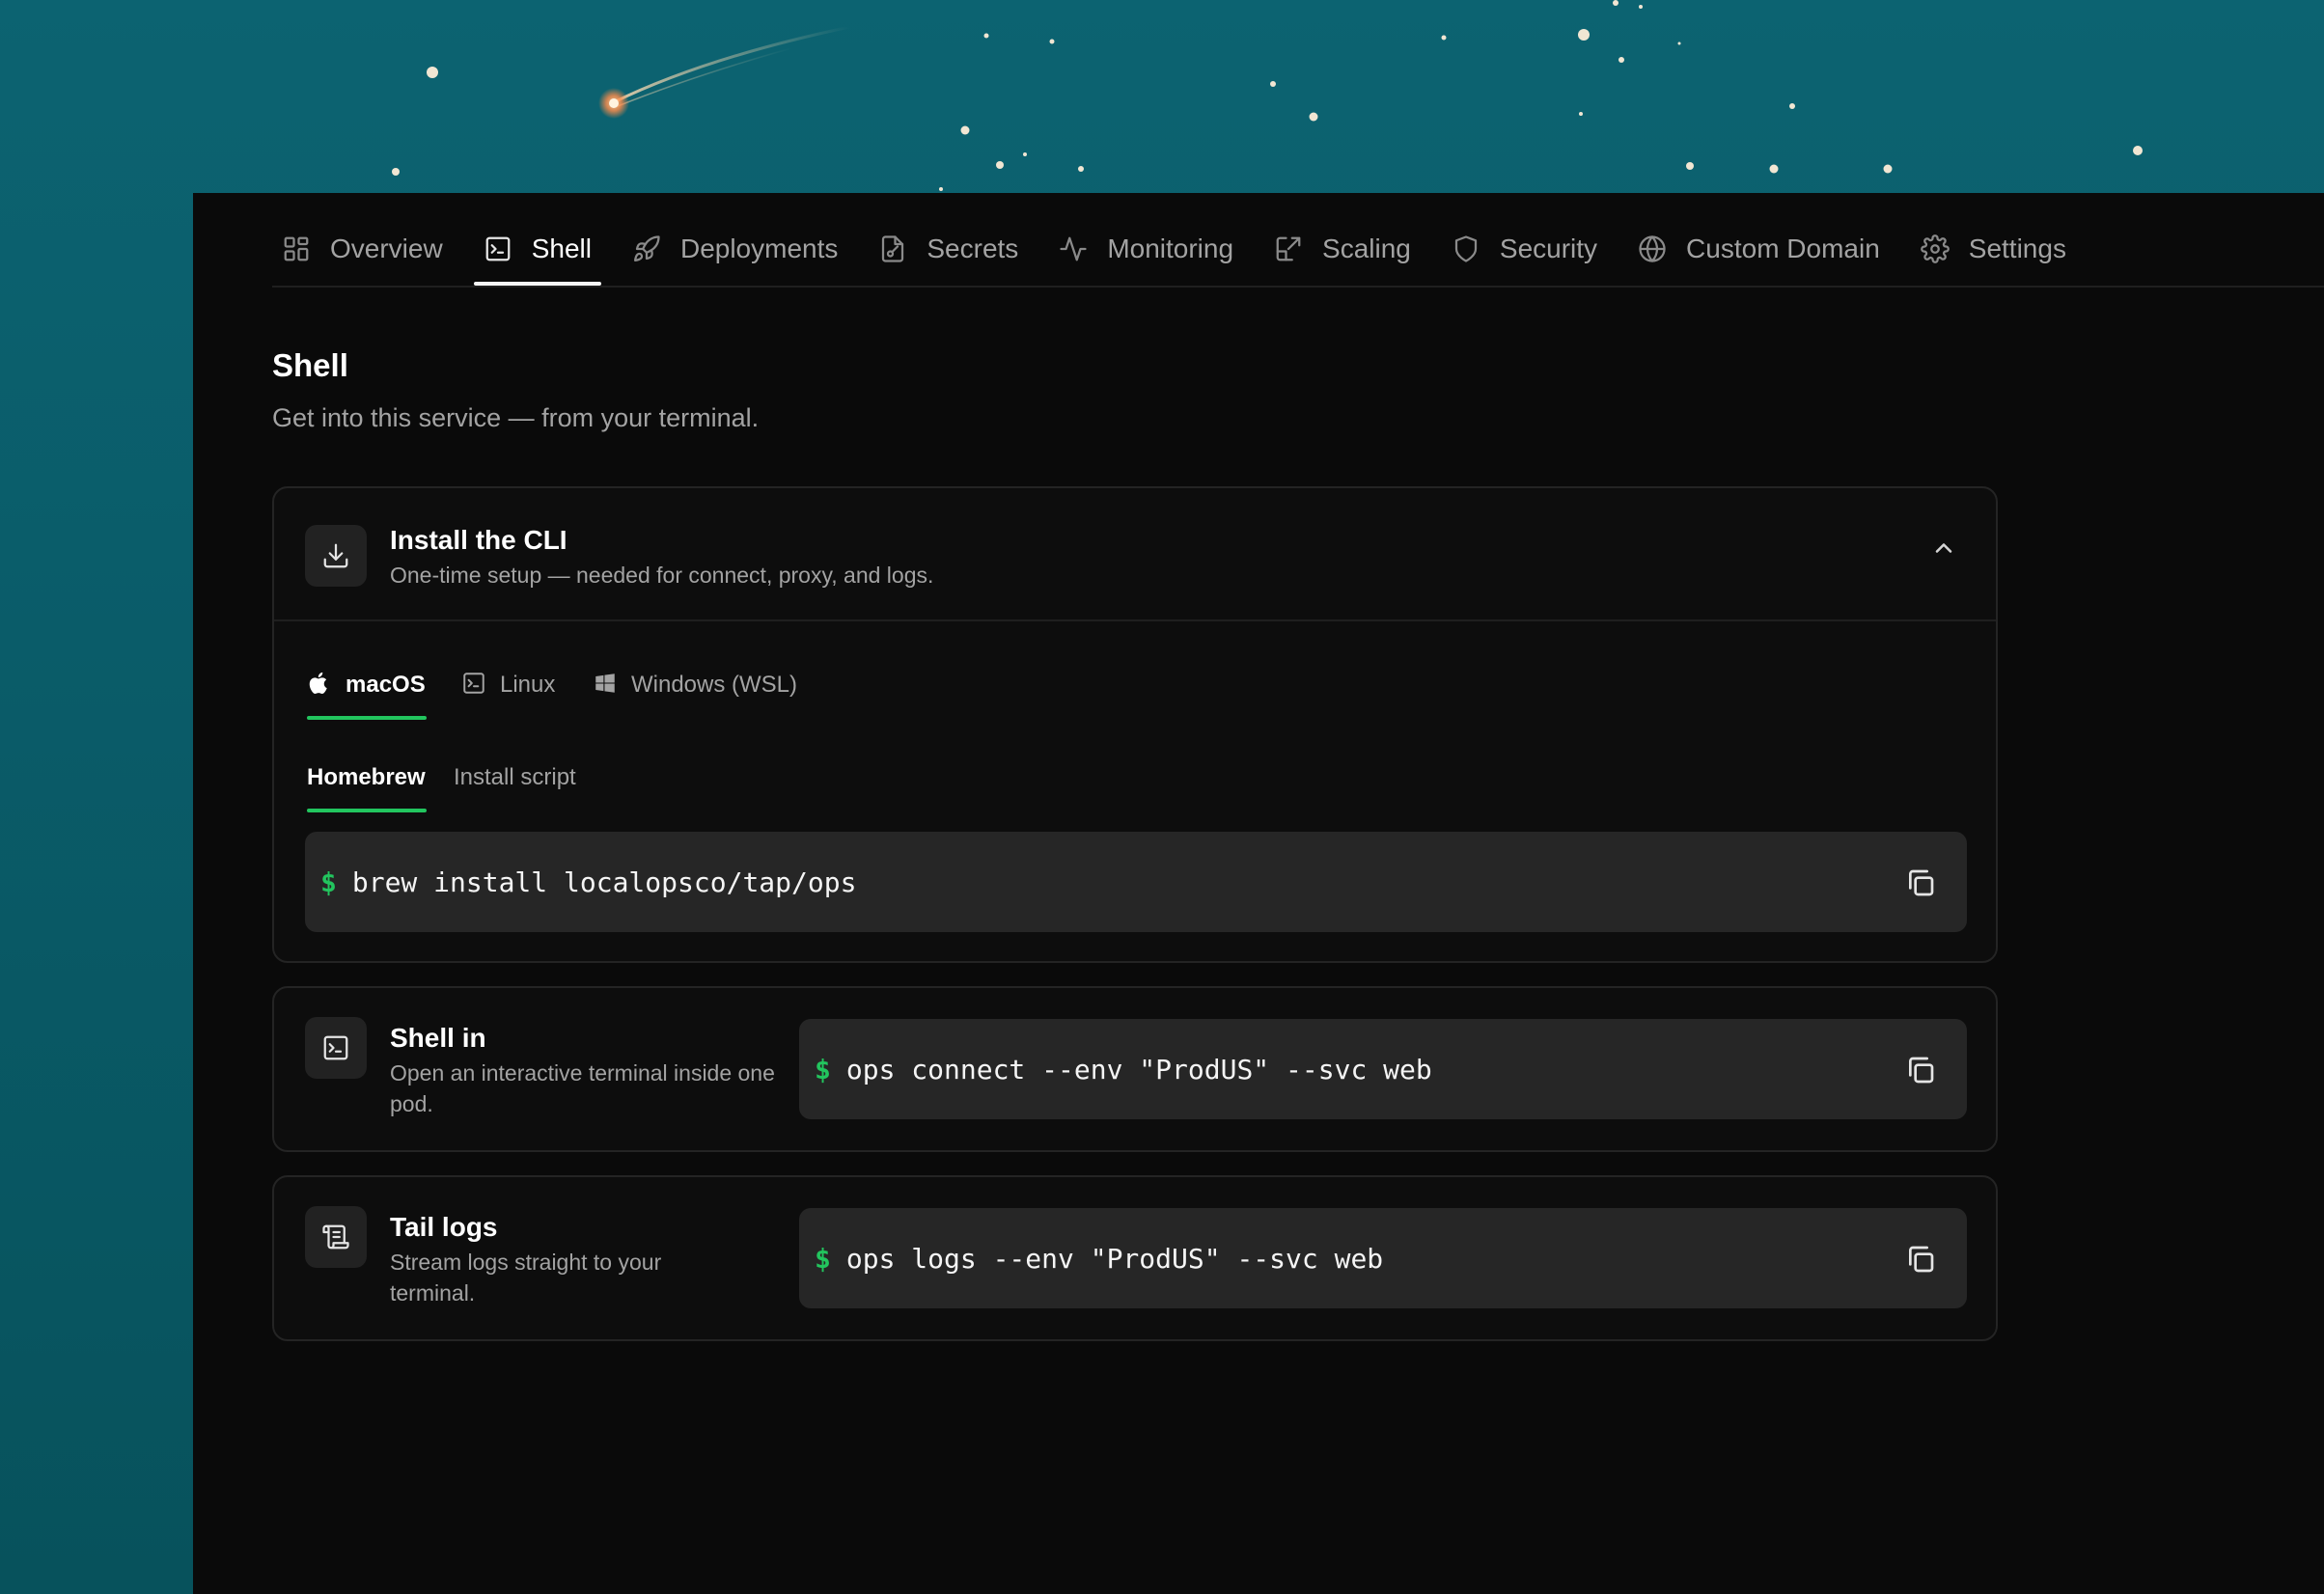 The height and width of the screenshot is (1594, 2324). I want to click on chevron-up-icon, so click(1944, 548).